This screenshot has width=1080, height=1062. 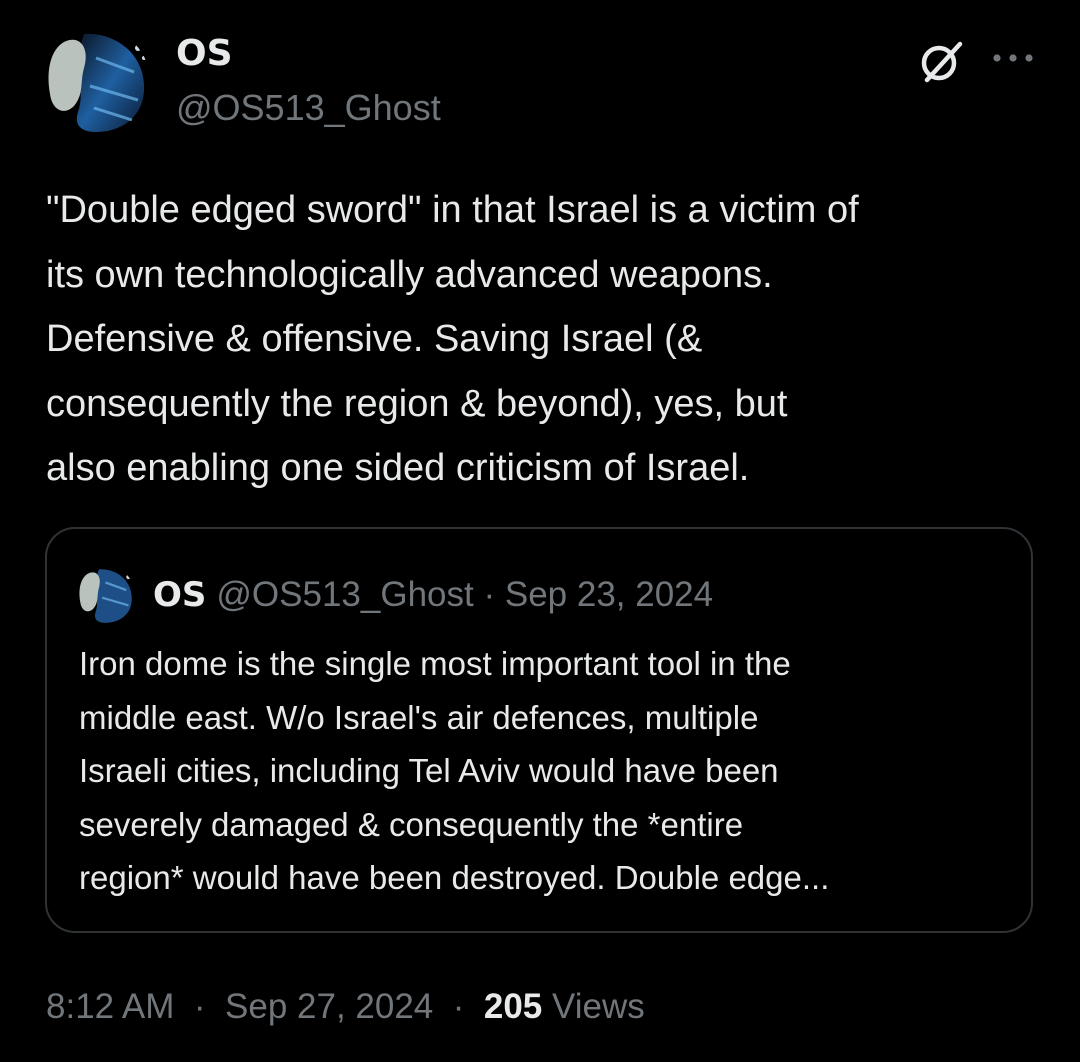 I want to click on author-display-name: OS, so click(x=308, y=54).